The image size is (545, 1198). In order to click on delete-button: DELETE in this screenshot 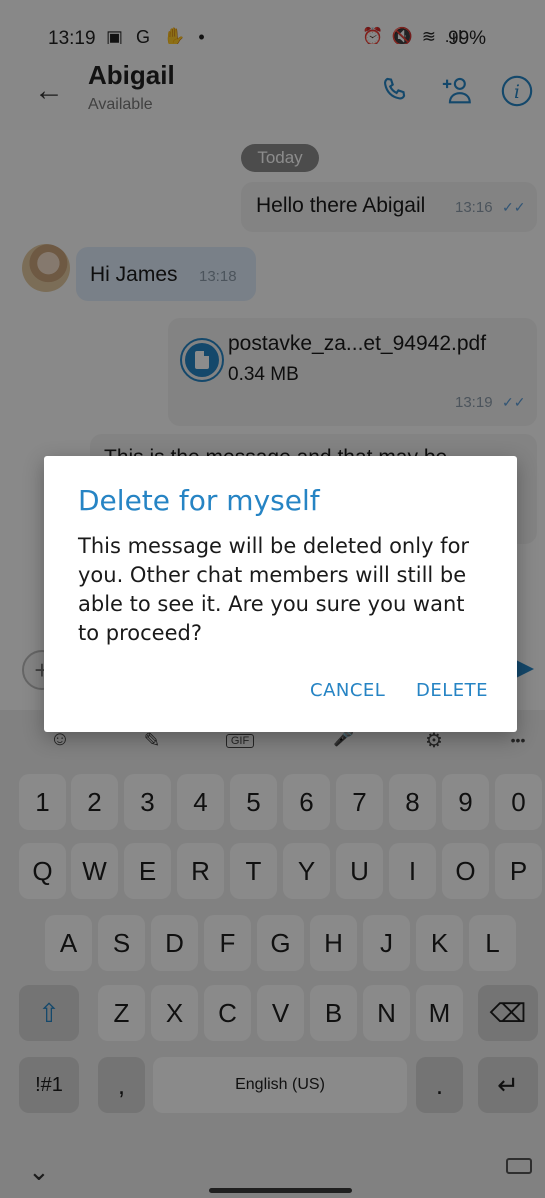, I will do `click(452, 690)`.